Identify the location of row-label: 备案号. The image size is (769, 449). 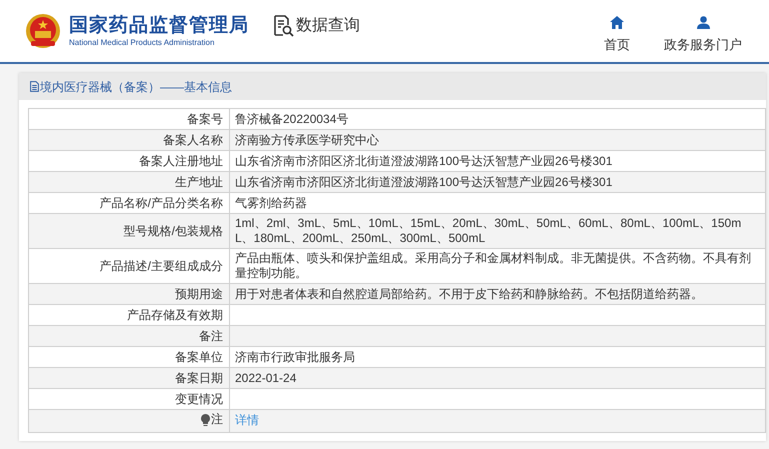
(205, 119).